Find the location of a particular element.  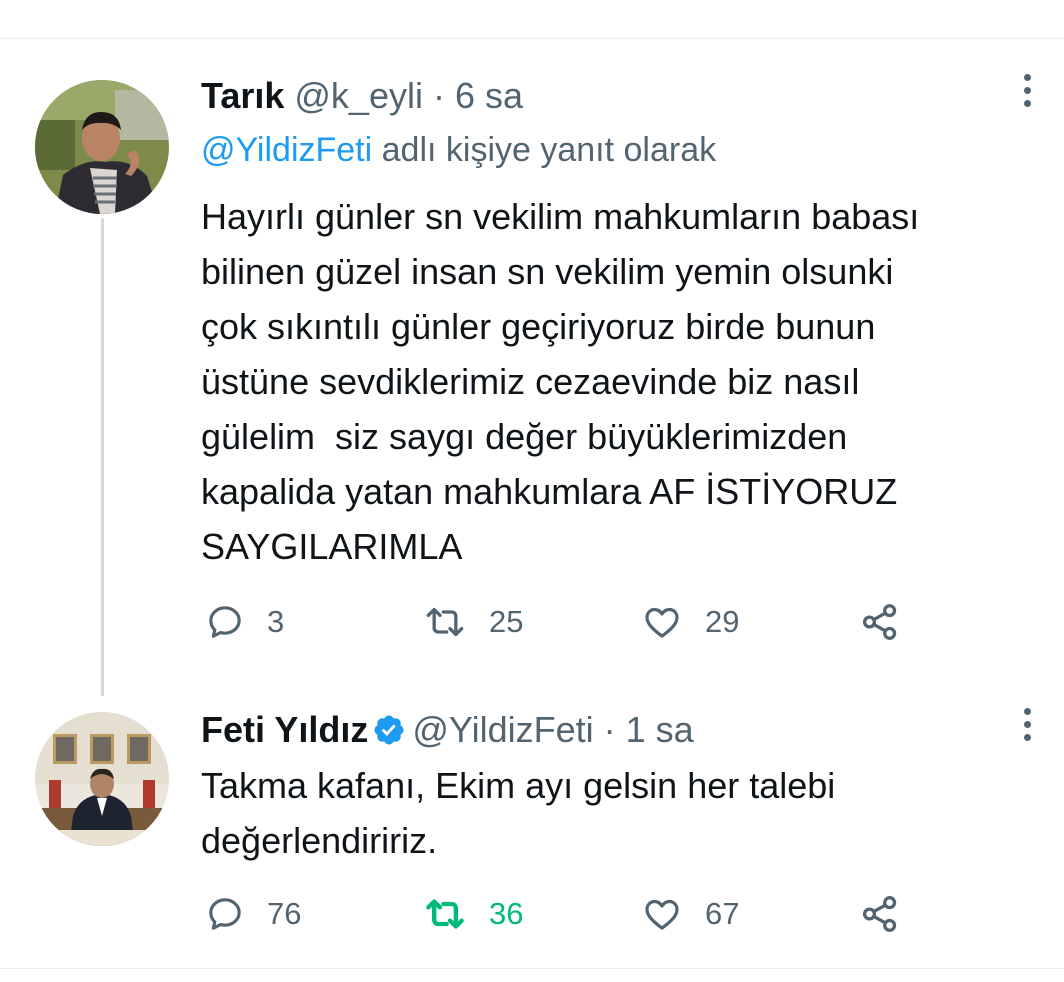

reply-button: 76 is located at coordinates (253, 914).